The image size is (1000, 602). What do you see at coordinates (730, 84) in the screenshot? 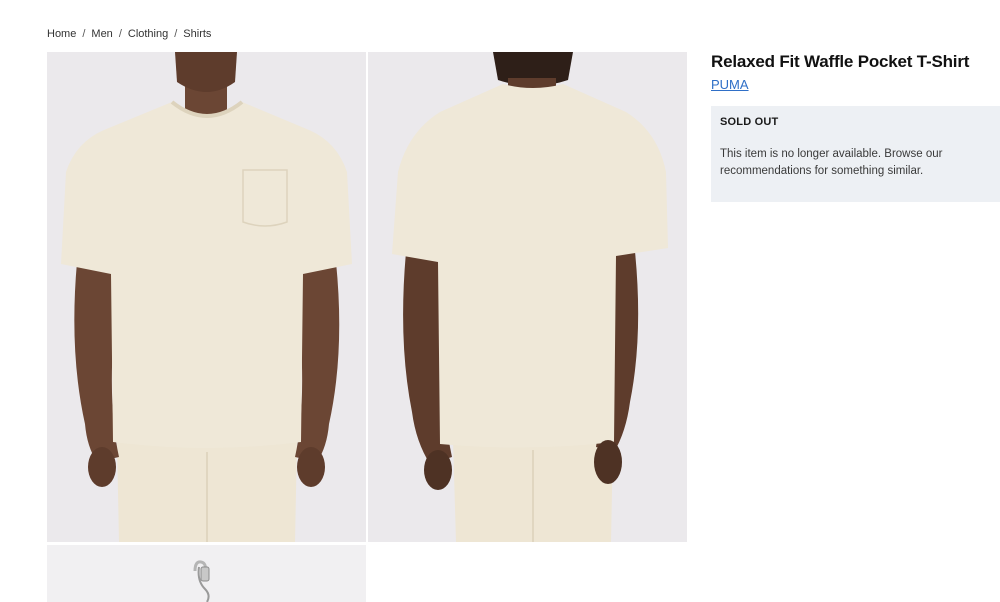
I see `brand-link: PUMA` at bounding box center [730, 84].